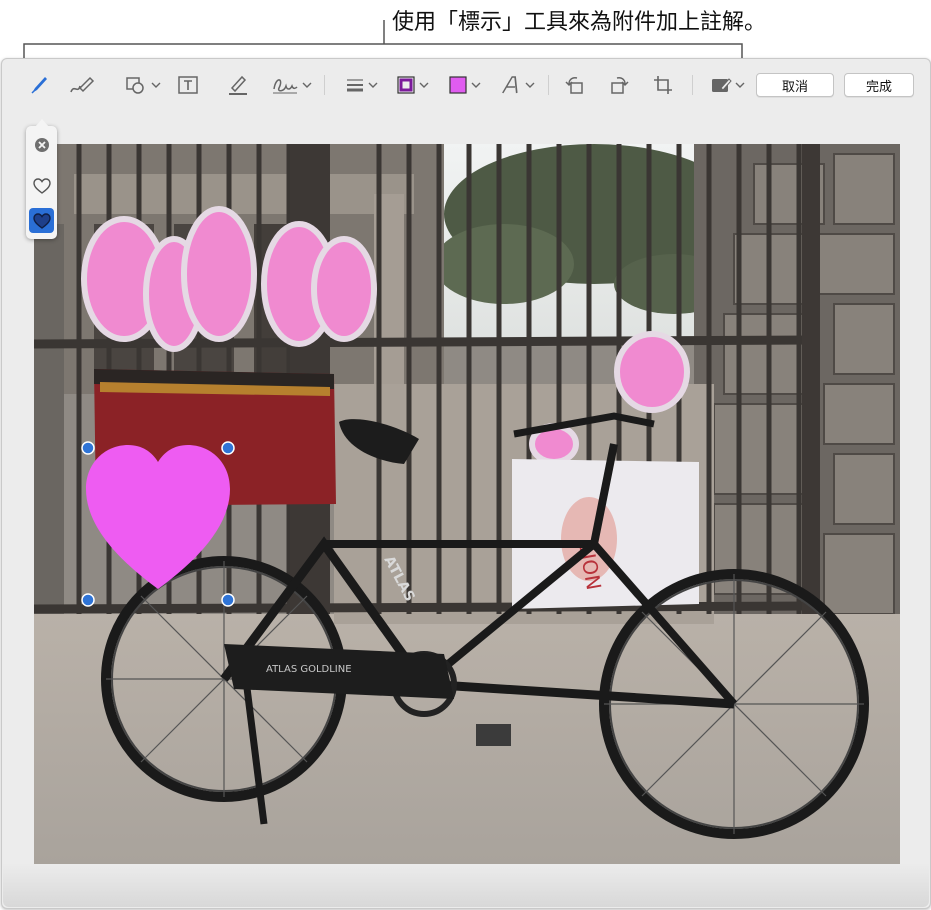 Image resolution: width=931 pixels, height=910 pixels. I want to click on crop-icon, so click(663, 85).